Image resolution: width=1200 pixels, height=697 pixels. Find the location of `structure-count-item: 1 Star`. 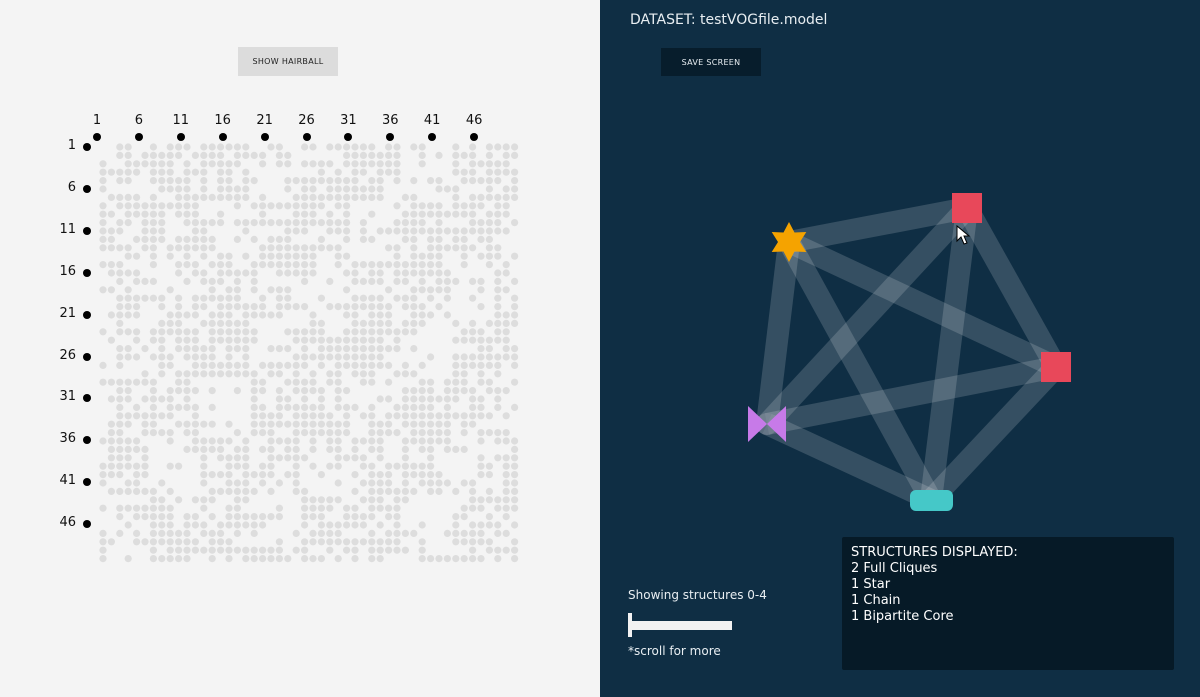

structure-count-item: 1 Star is located at coordinates (871, 584).